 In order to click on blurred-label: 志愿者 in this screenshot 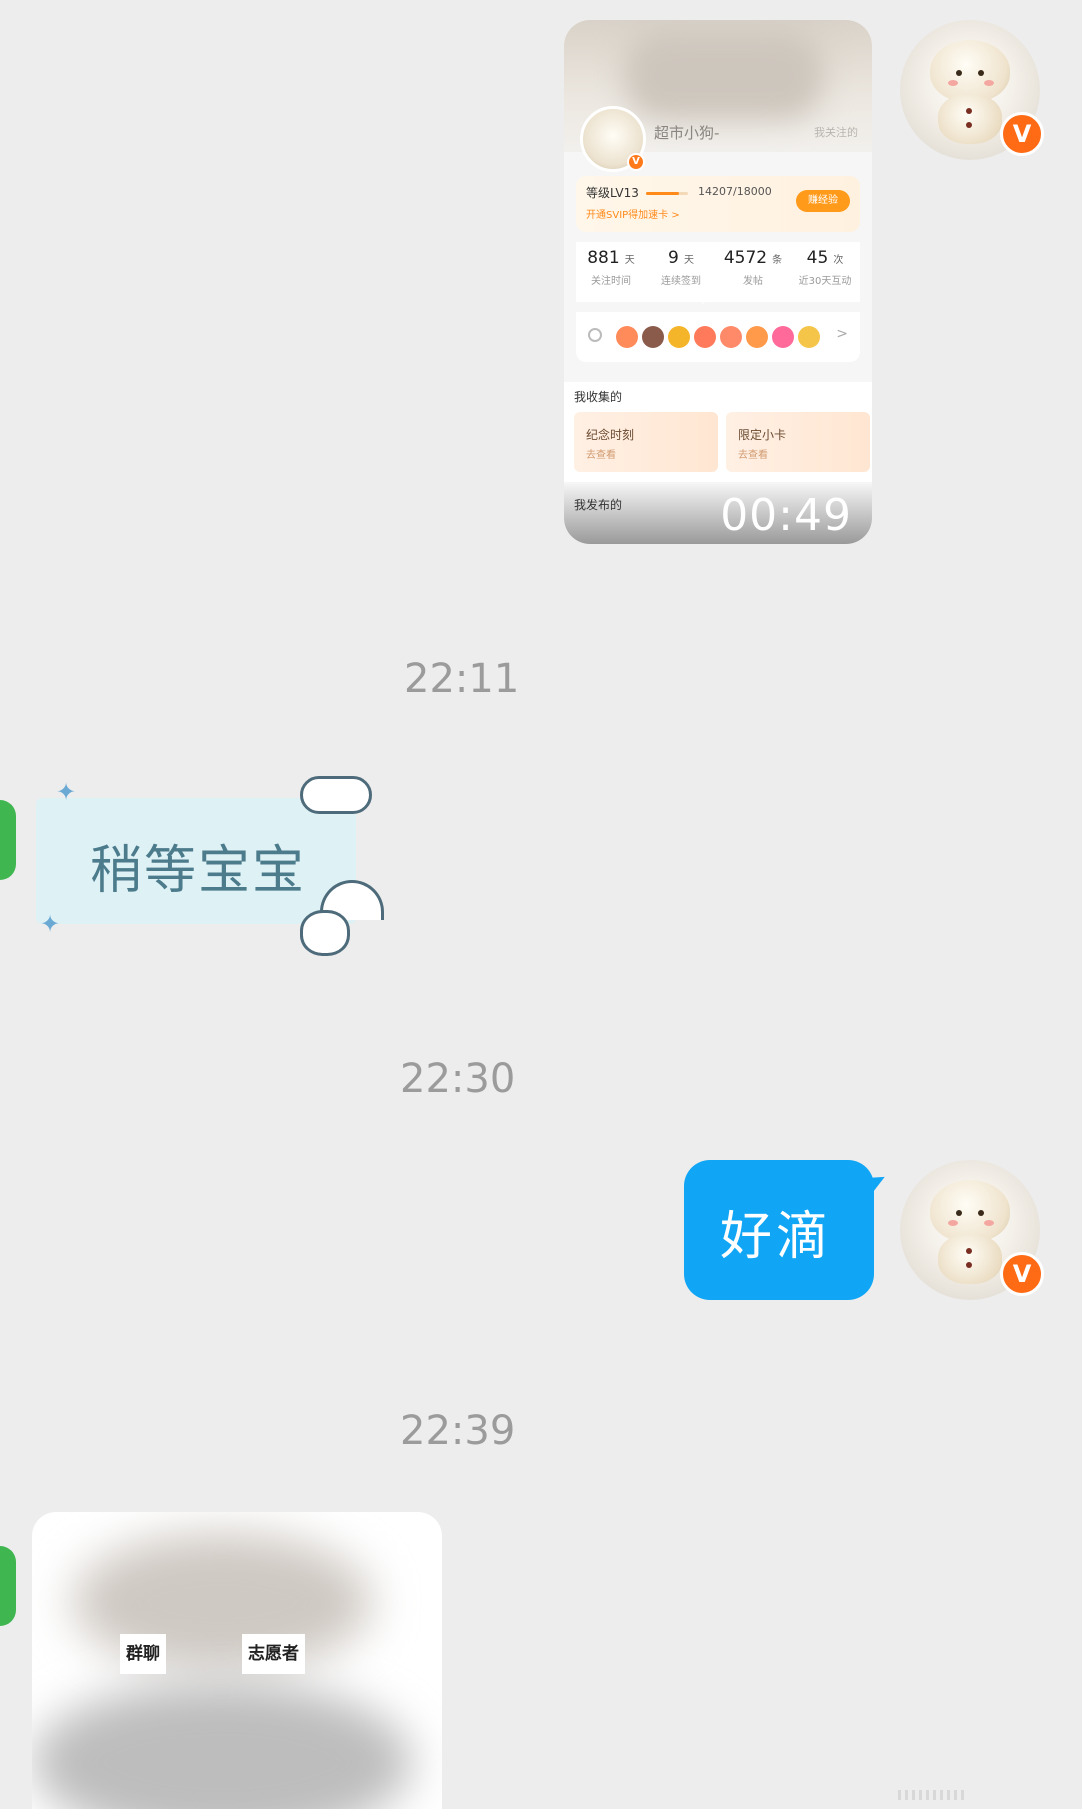, I will do `click(273, 1654)`.